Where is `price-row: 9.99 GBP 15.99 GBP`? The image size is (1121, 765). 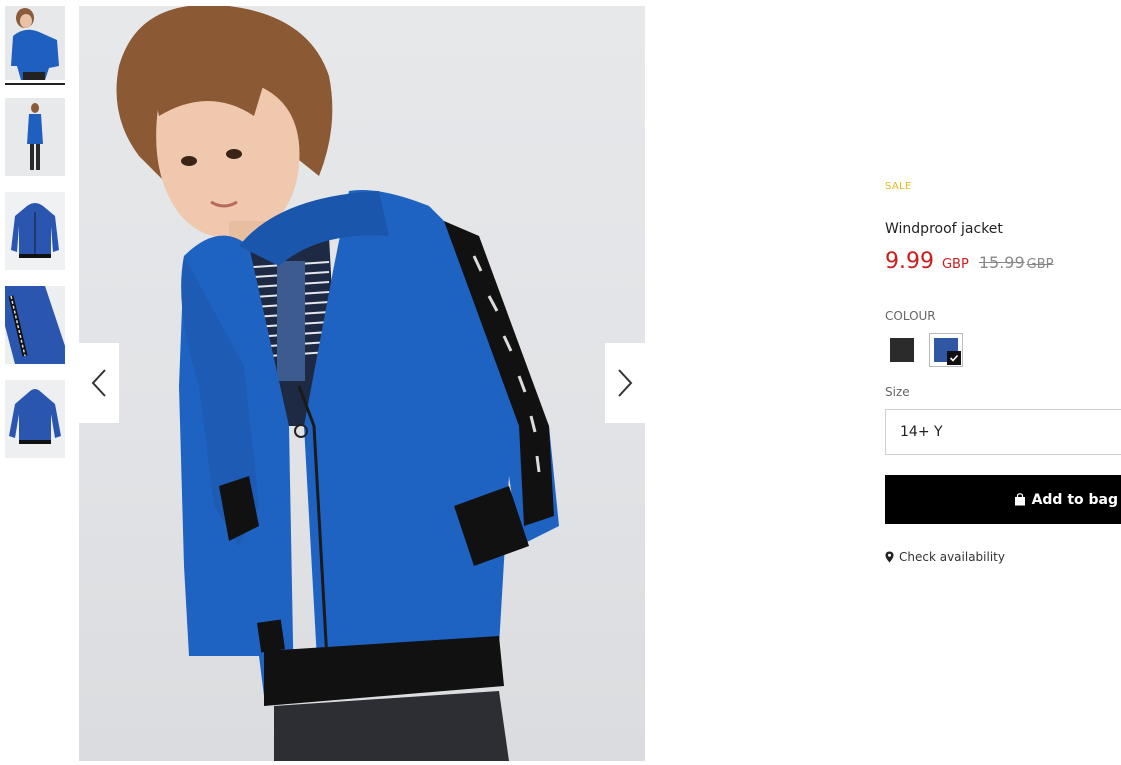
price-row: 9.99 GBP 15.99 GBP is located at coordinates (969, 261).